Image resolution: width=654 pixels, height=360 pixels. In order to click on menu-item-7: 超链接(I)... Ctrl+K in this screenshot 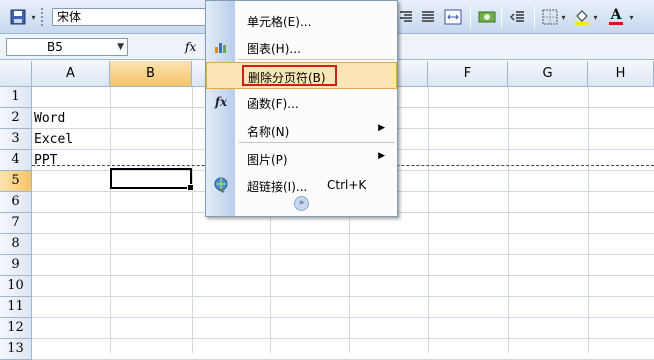, I will do `click(301, 185)`.